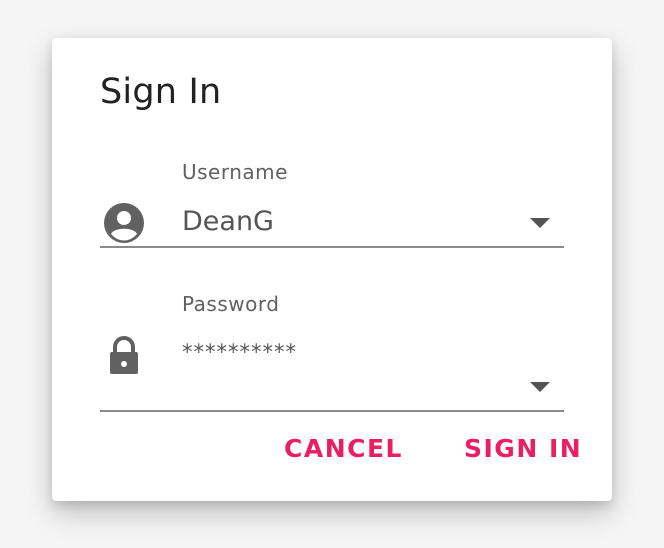  Describe the element at coordinates (523, 448) in the screenshot. I see `sign-in-button: SIGN IN` at that location.